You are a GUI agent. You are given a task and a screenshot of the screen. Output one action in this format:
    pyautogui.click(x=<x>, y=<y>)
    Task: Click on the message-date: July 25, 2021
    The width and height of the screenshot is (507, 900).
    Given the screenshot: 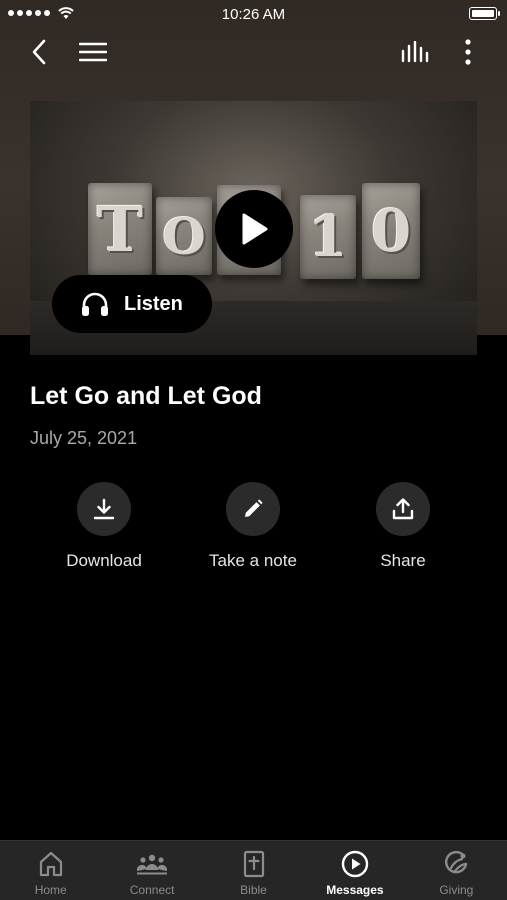 What is the action you would take?
    pyautogui.click(x=84, y=438)
    